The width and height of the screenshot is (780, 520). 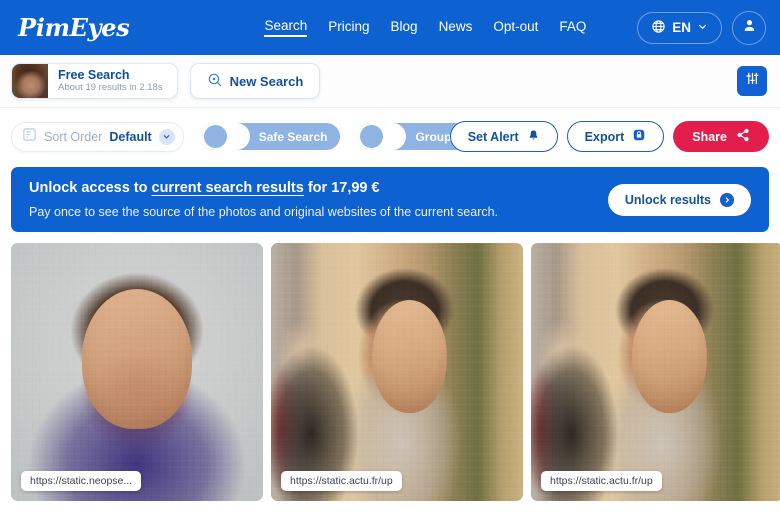 What do you see at coordinates (727, 199) in the screenshot?
I see `arrow-circle-icon` at bounding box center [727, 199].